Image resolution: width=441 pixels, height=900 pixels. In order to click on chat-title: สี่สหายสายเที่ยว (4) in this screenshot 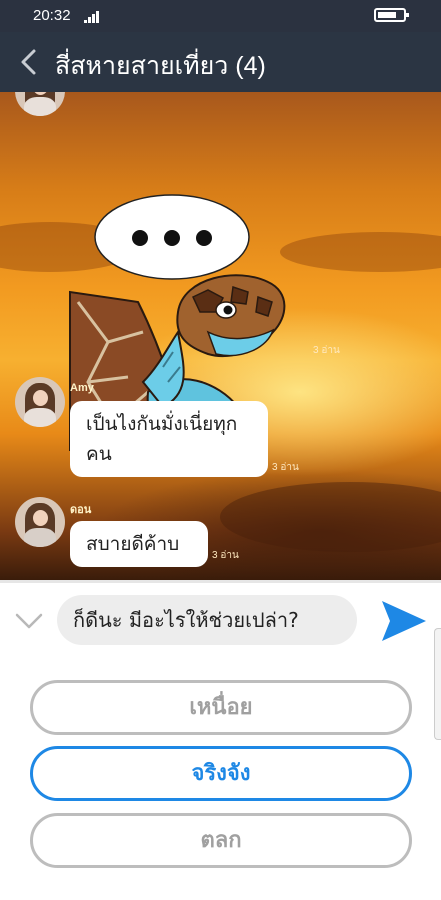, I will do `click(160, 66)`.